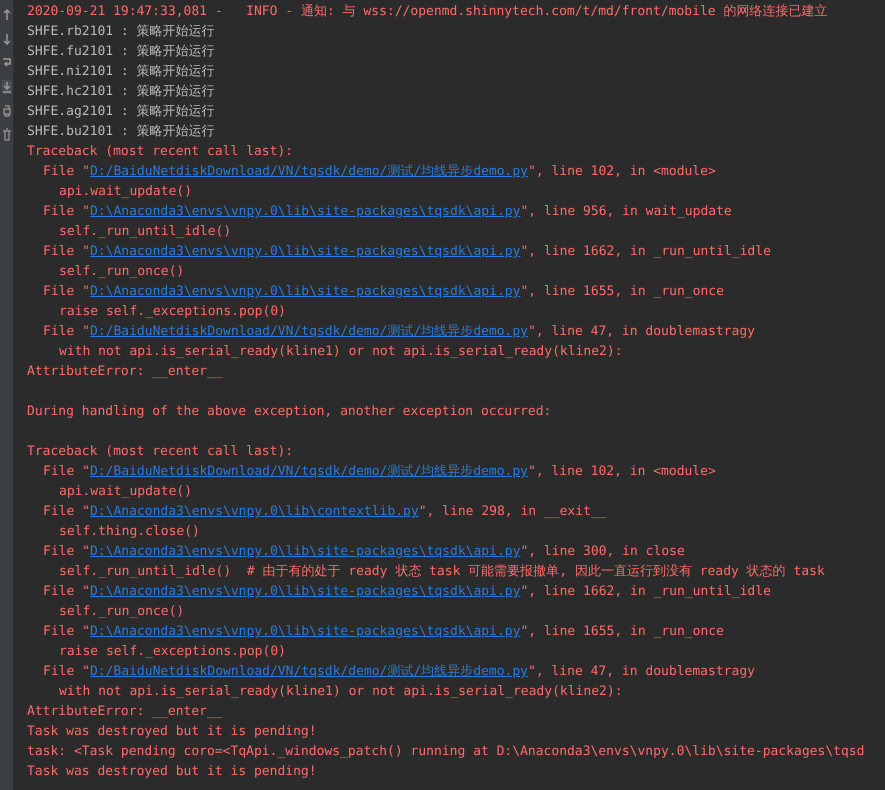  What do you see at coordinates (7, 39) in the screenshot?
I see `arrow-down-icon` at bounding box center [7, 39].